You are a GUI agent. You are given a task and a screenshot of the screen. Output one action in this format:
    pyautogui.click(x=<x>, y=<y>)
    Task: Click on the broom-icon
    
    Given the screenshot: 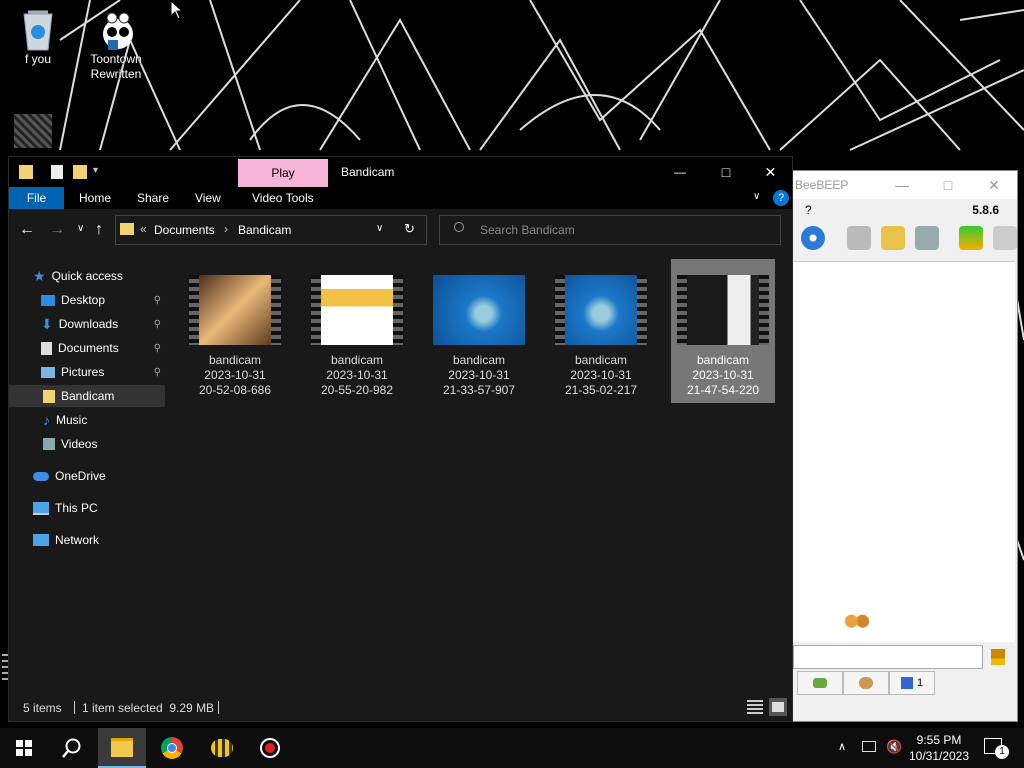 What is the action you would take?
    pyautogui.click(x=998, y=657)
    